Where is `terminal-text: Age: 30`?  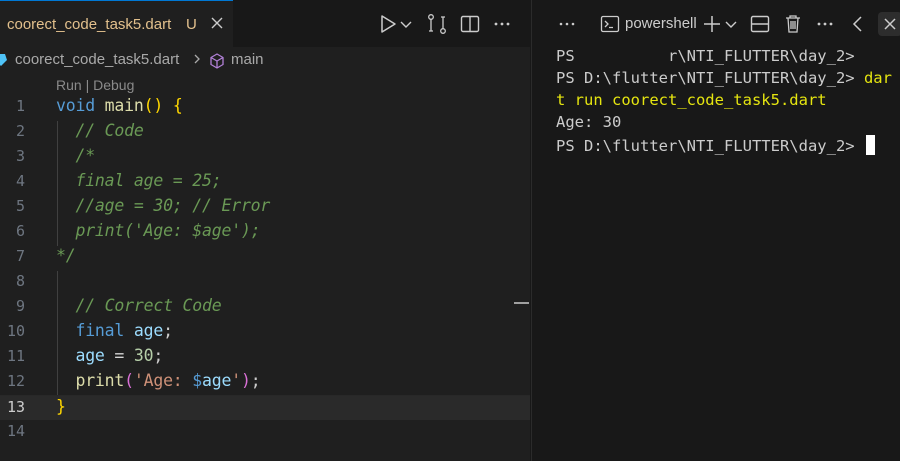 terminal-text: Age: 30 is located at coordinates (589, 122).